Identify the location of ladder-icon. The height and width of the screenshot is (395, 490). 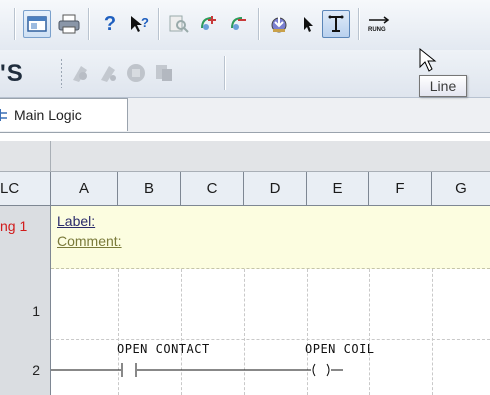
(3, 115).